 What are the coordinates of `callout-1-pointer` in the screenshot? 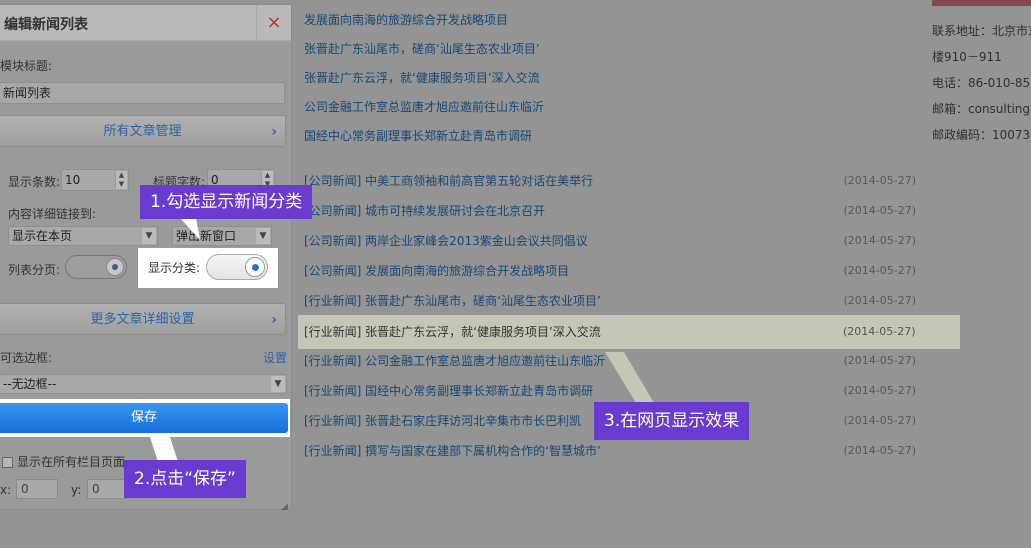 It's located at (190, 229).